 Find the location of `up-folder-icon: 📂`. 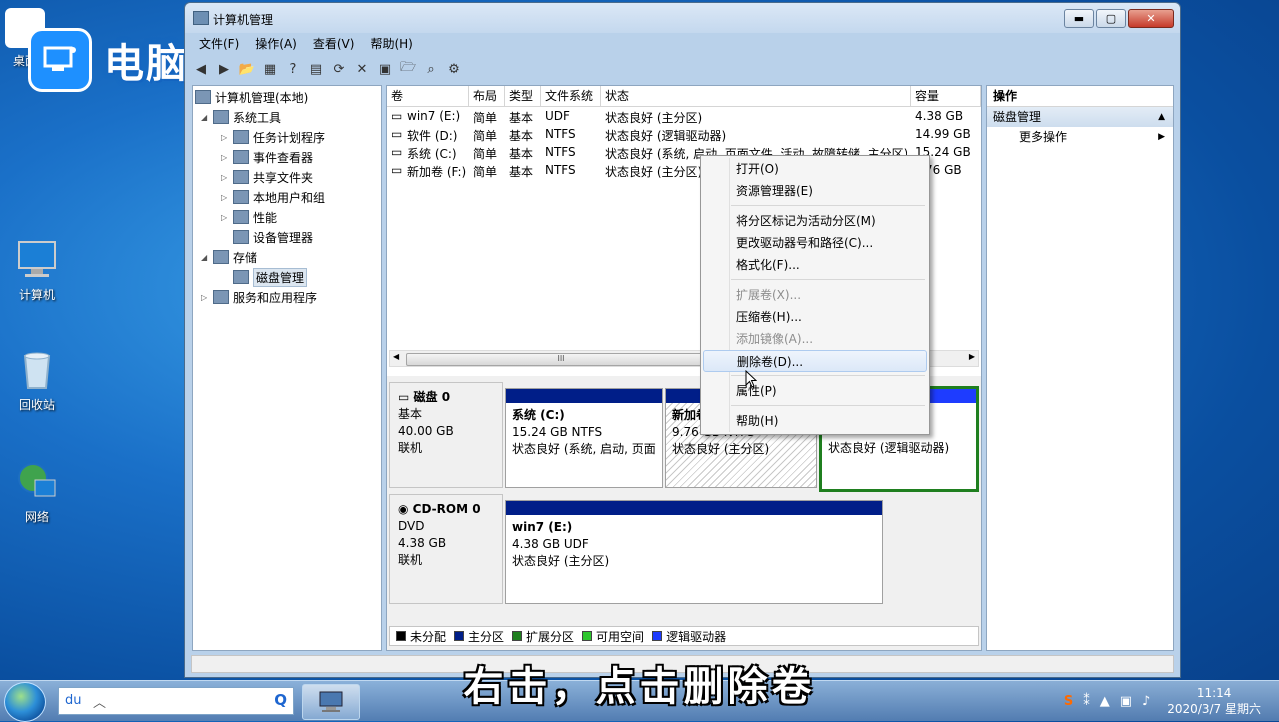

up-folder-icon: 📂 is located at coordinates (247, 69).